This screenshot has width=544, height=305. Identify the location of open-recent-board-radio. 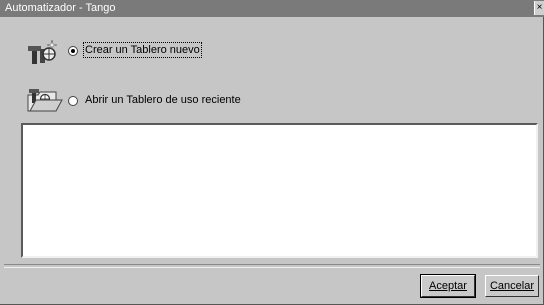
(73, 101).